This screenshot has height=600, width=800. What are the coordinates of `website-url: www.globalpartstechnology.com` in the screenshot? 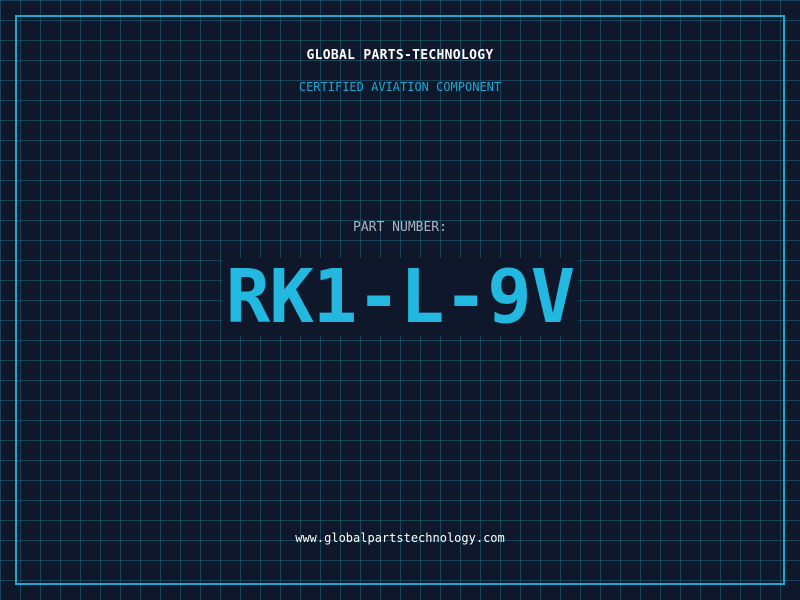 It's located at (400, 538).